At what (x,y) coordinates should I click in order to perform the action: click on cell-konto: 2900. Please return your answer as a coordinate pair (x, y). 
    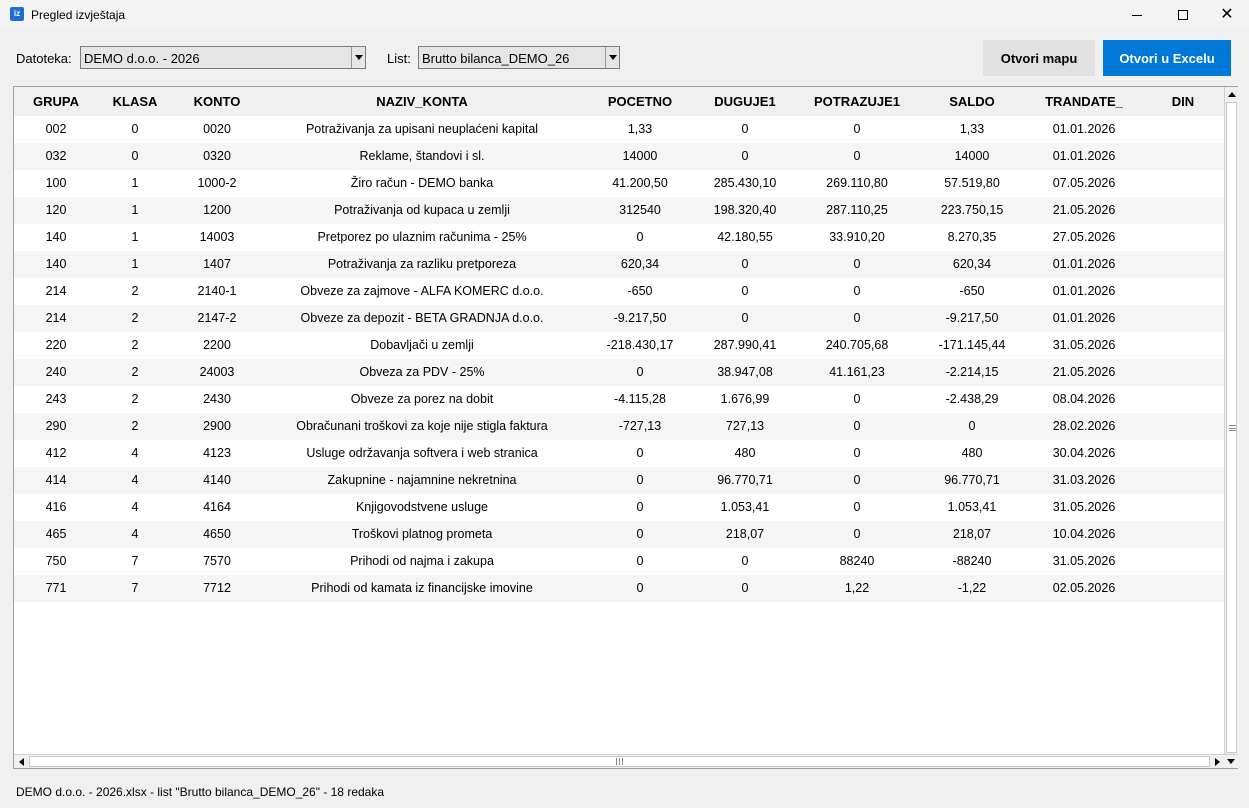
    Looking at the image, I should click on (217, 426).